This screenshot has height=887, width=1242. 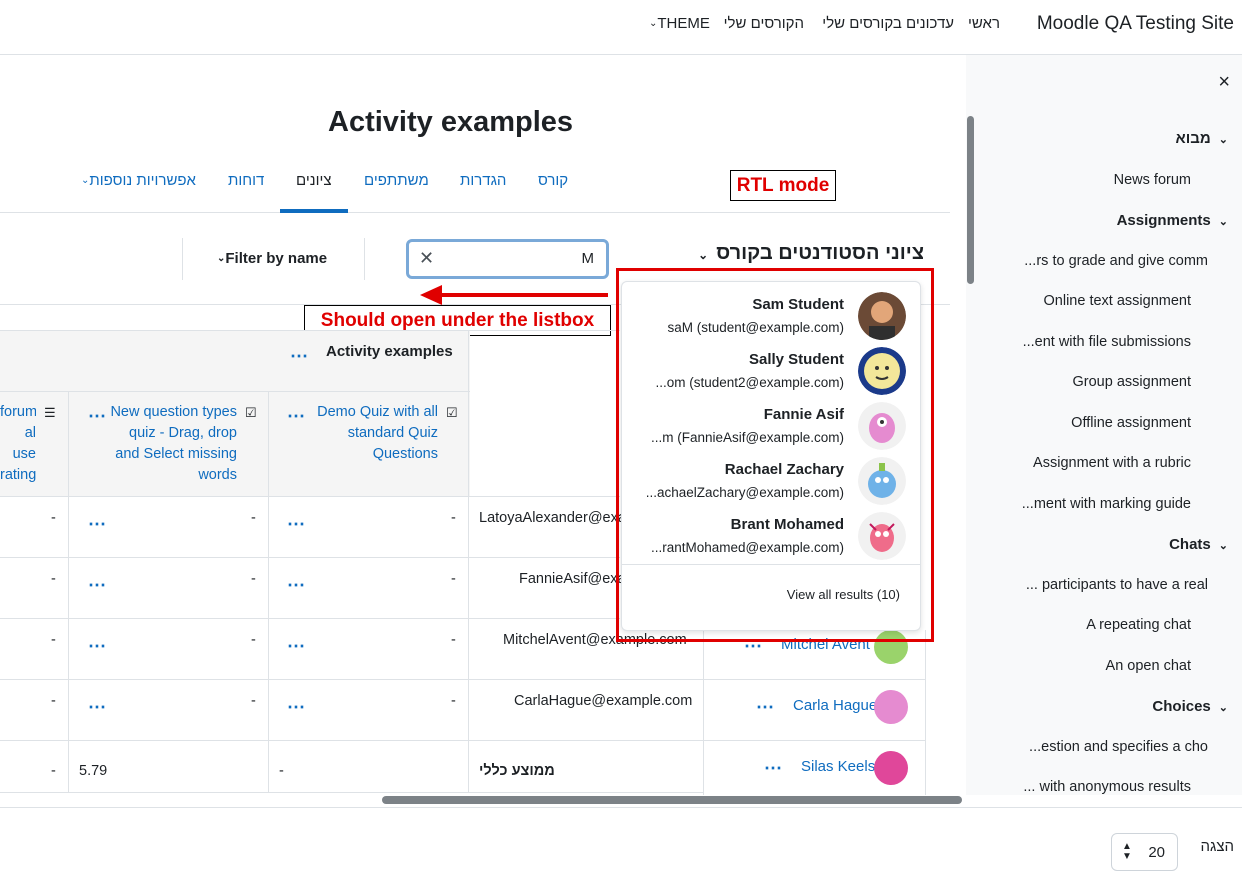 I want to click on forum-icon: ☰, so click(x=50, y=412).